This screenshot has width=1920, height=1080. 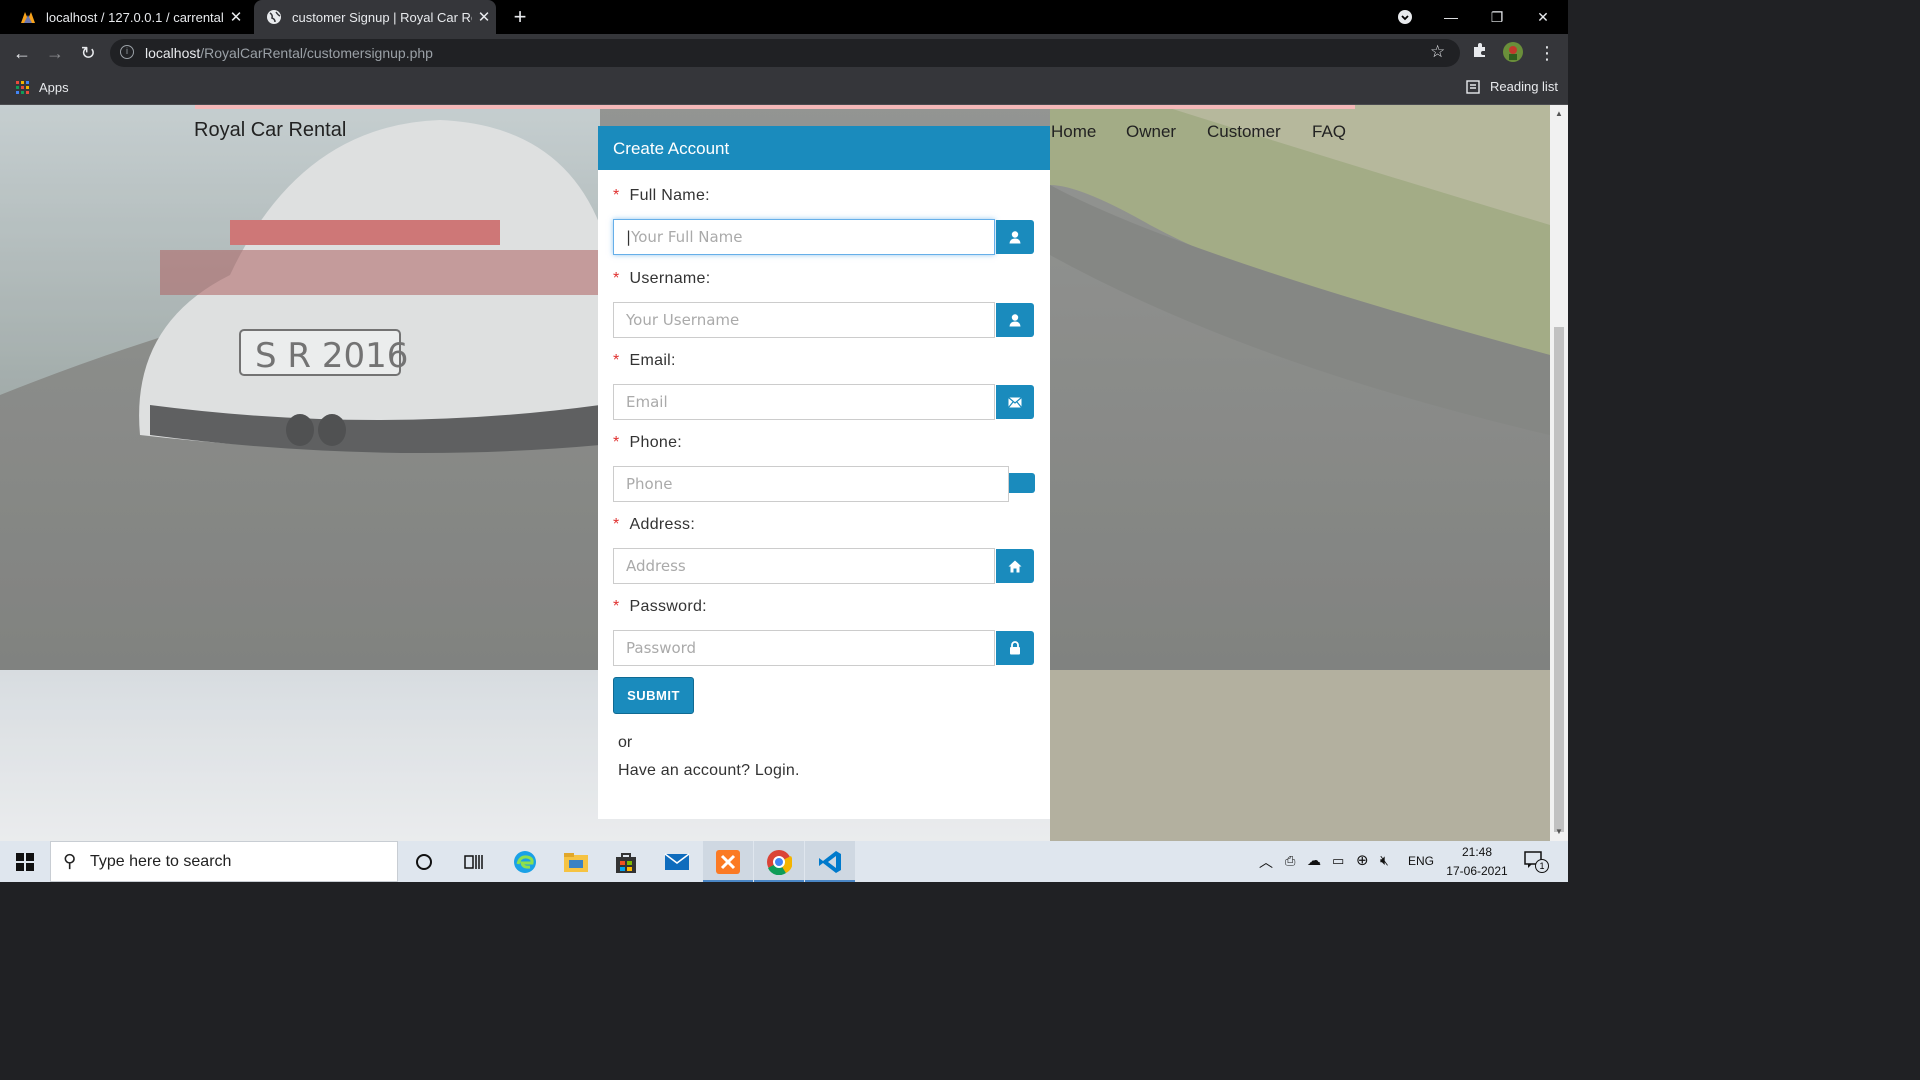 What do you see at coordinates (804, 402) in the screenshot?
I see `email-input: Email` at bounding box center [804, 402].